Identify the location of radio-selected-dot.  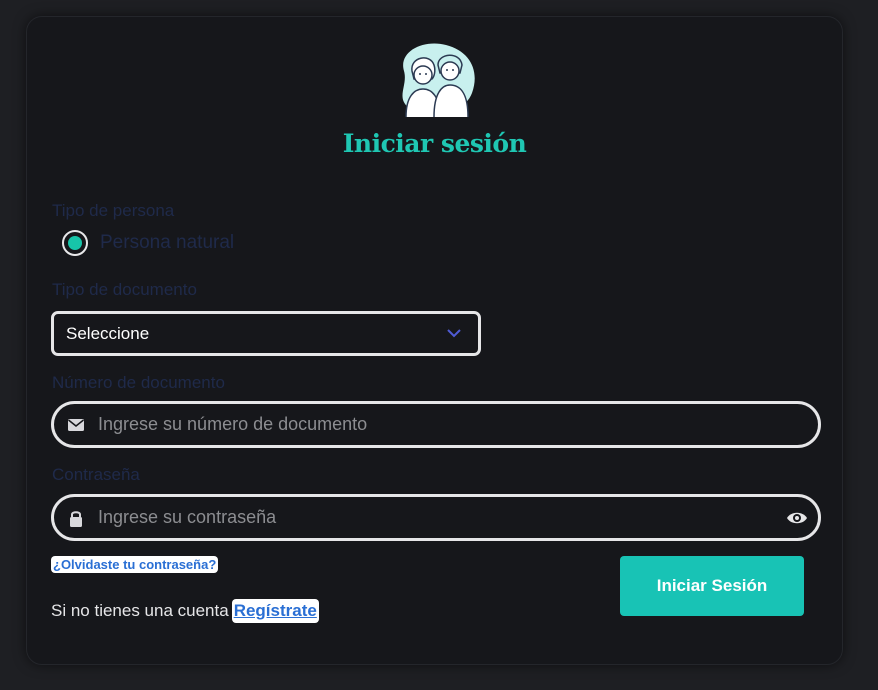
(75, 243).